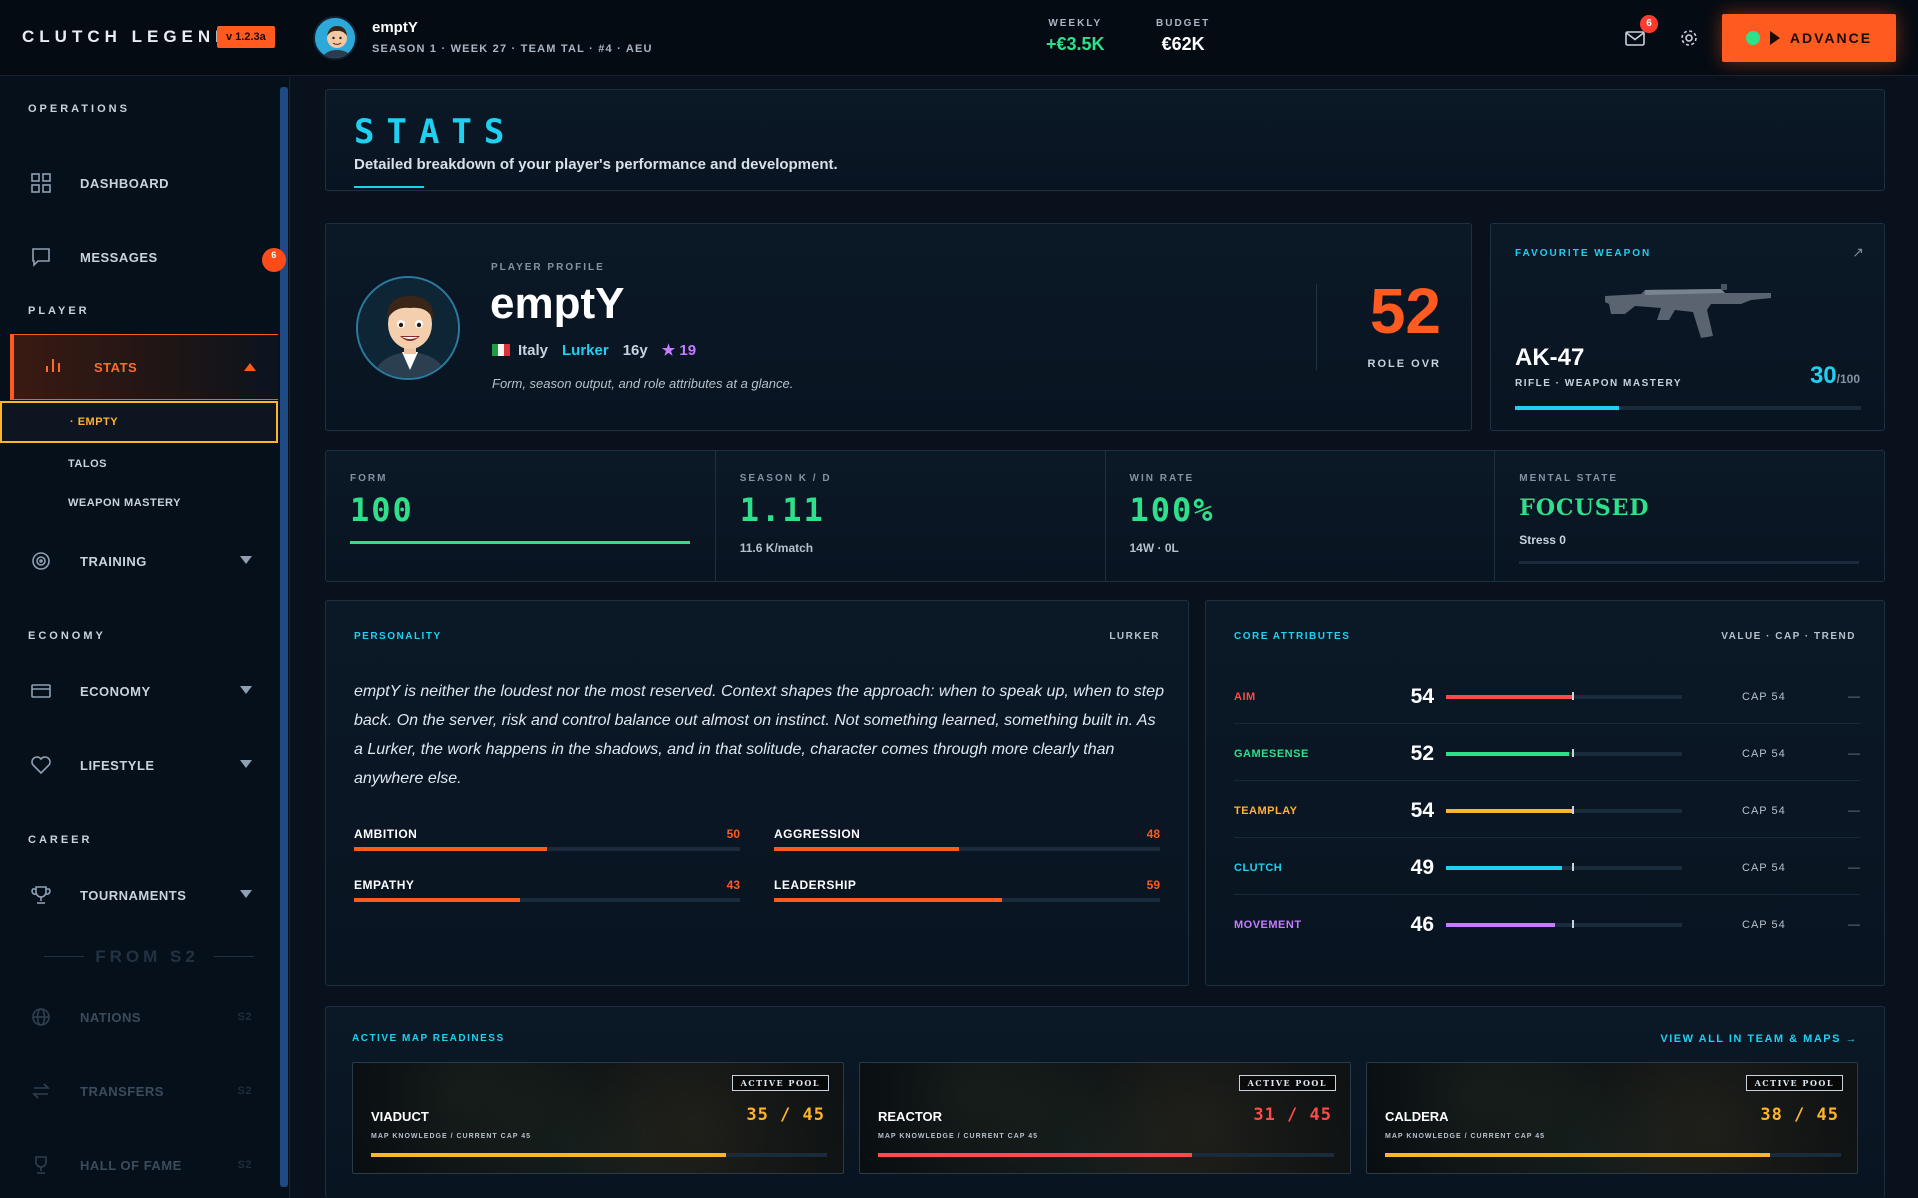  What do you see at coordinates (400, 1116) in the screenshot?
I see `map-name: VIADUCT` at bounding box center [400, 1116].